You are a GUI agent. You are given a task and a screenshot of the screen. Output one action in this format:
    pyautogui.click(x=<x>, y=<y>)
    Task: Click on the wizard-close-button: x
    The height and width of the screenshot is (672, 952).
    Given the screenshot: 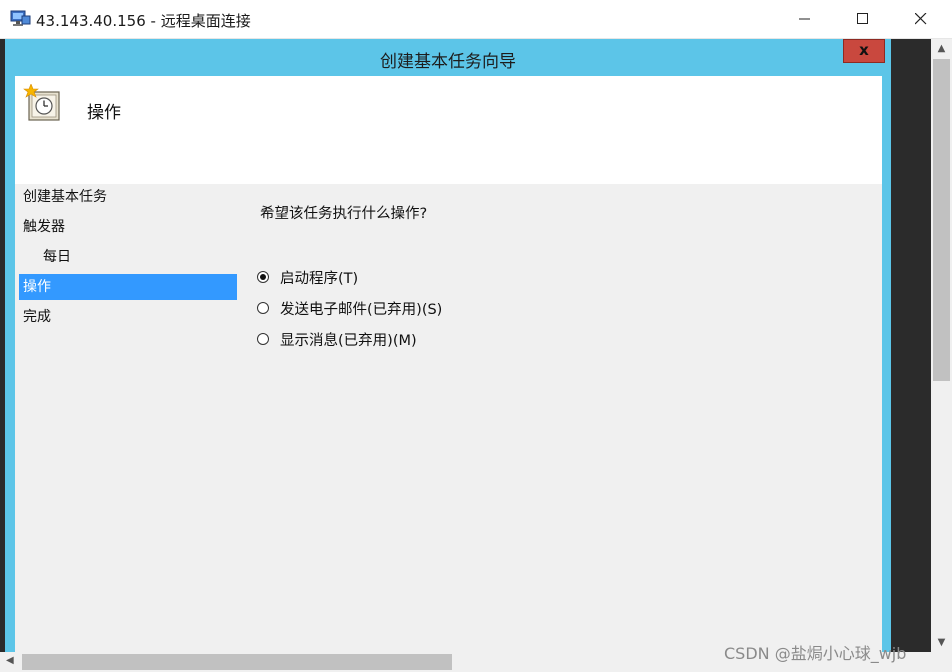 What is the action you would take?
    pyautogui.click(x=864, y=51)
    